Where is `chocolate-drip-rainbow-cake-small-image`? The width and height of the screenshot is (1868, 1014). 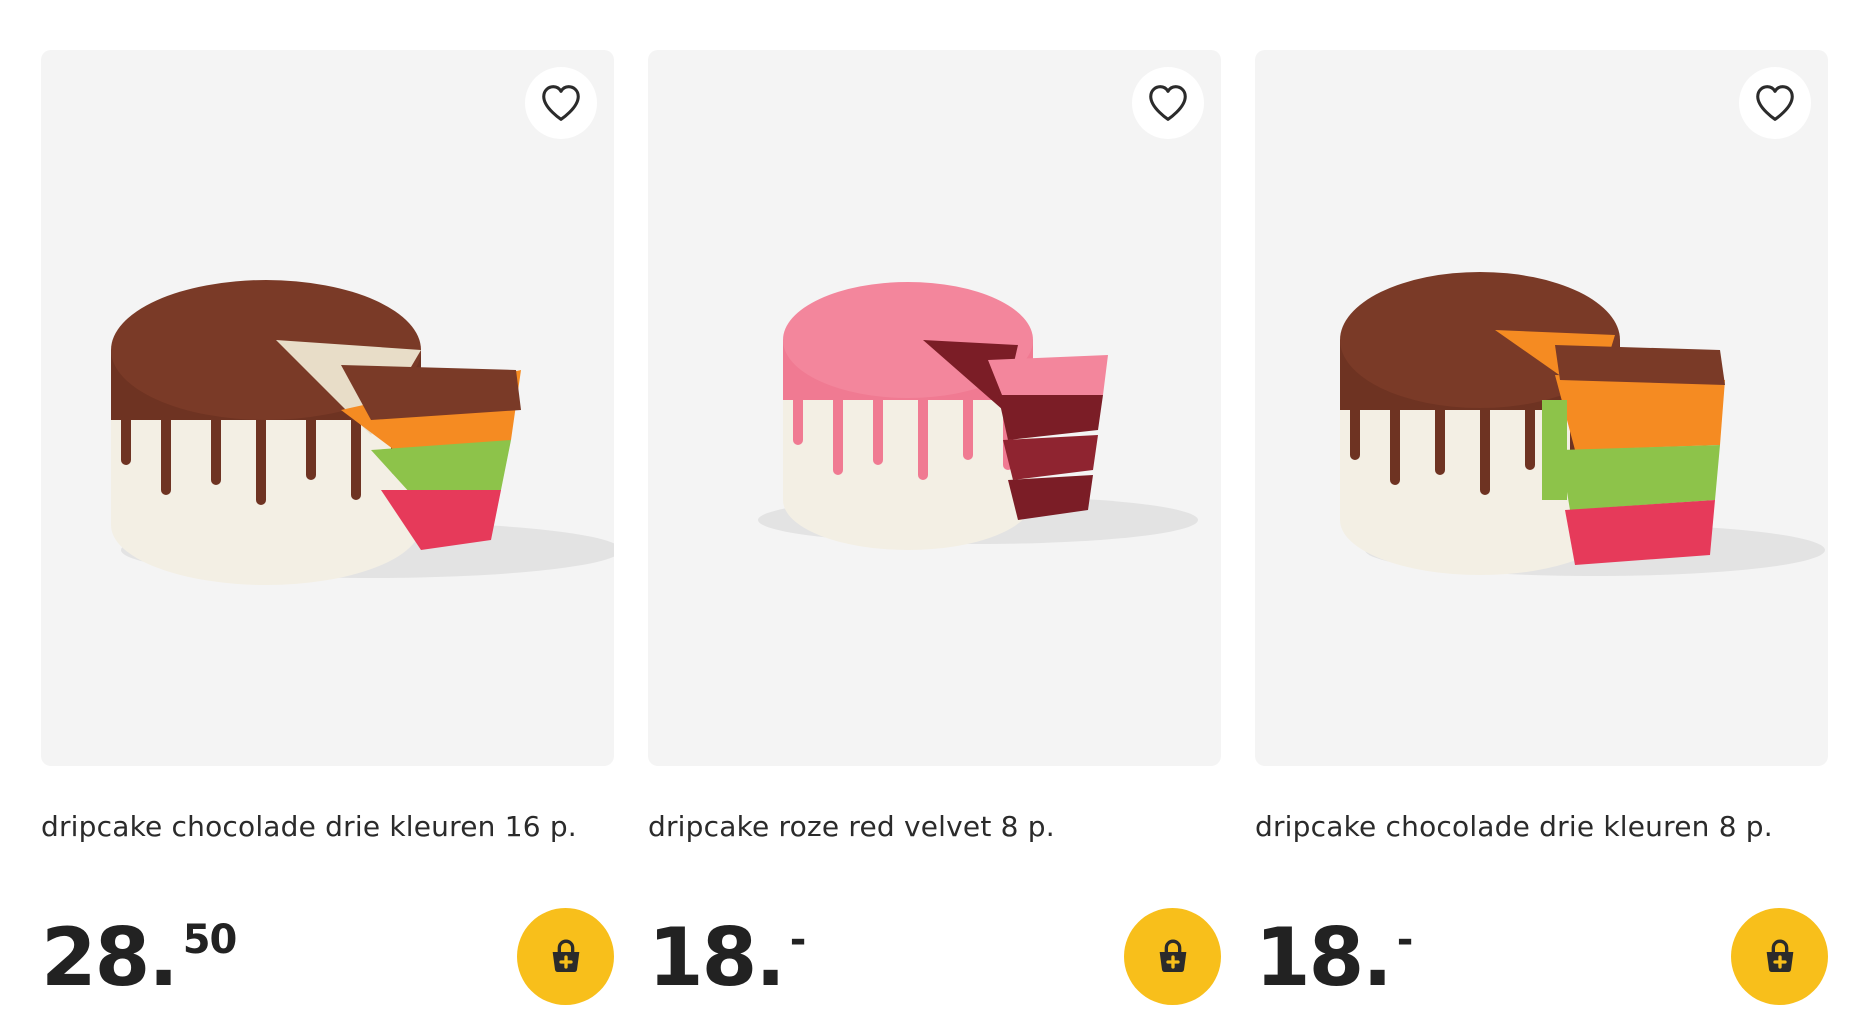 chocolate-drip-rainbow-cake-small-image is located at coordinates (1582, 424).